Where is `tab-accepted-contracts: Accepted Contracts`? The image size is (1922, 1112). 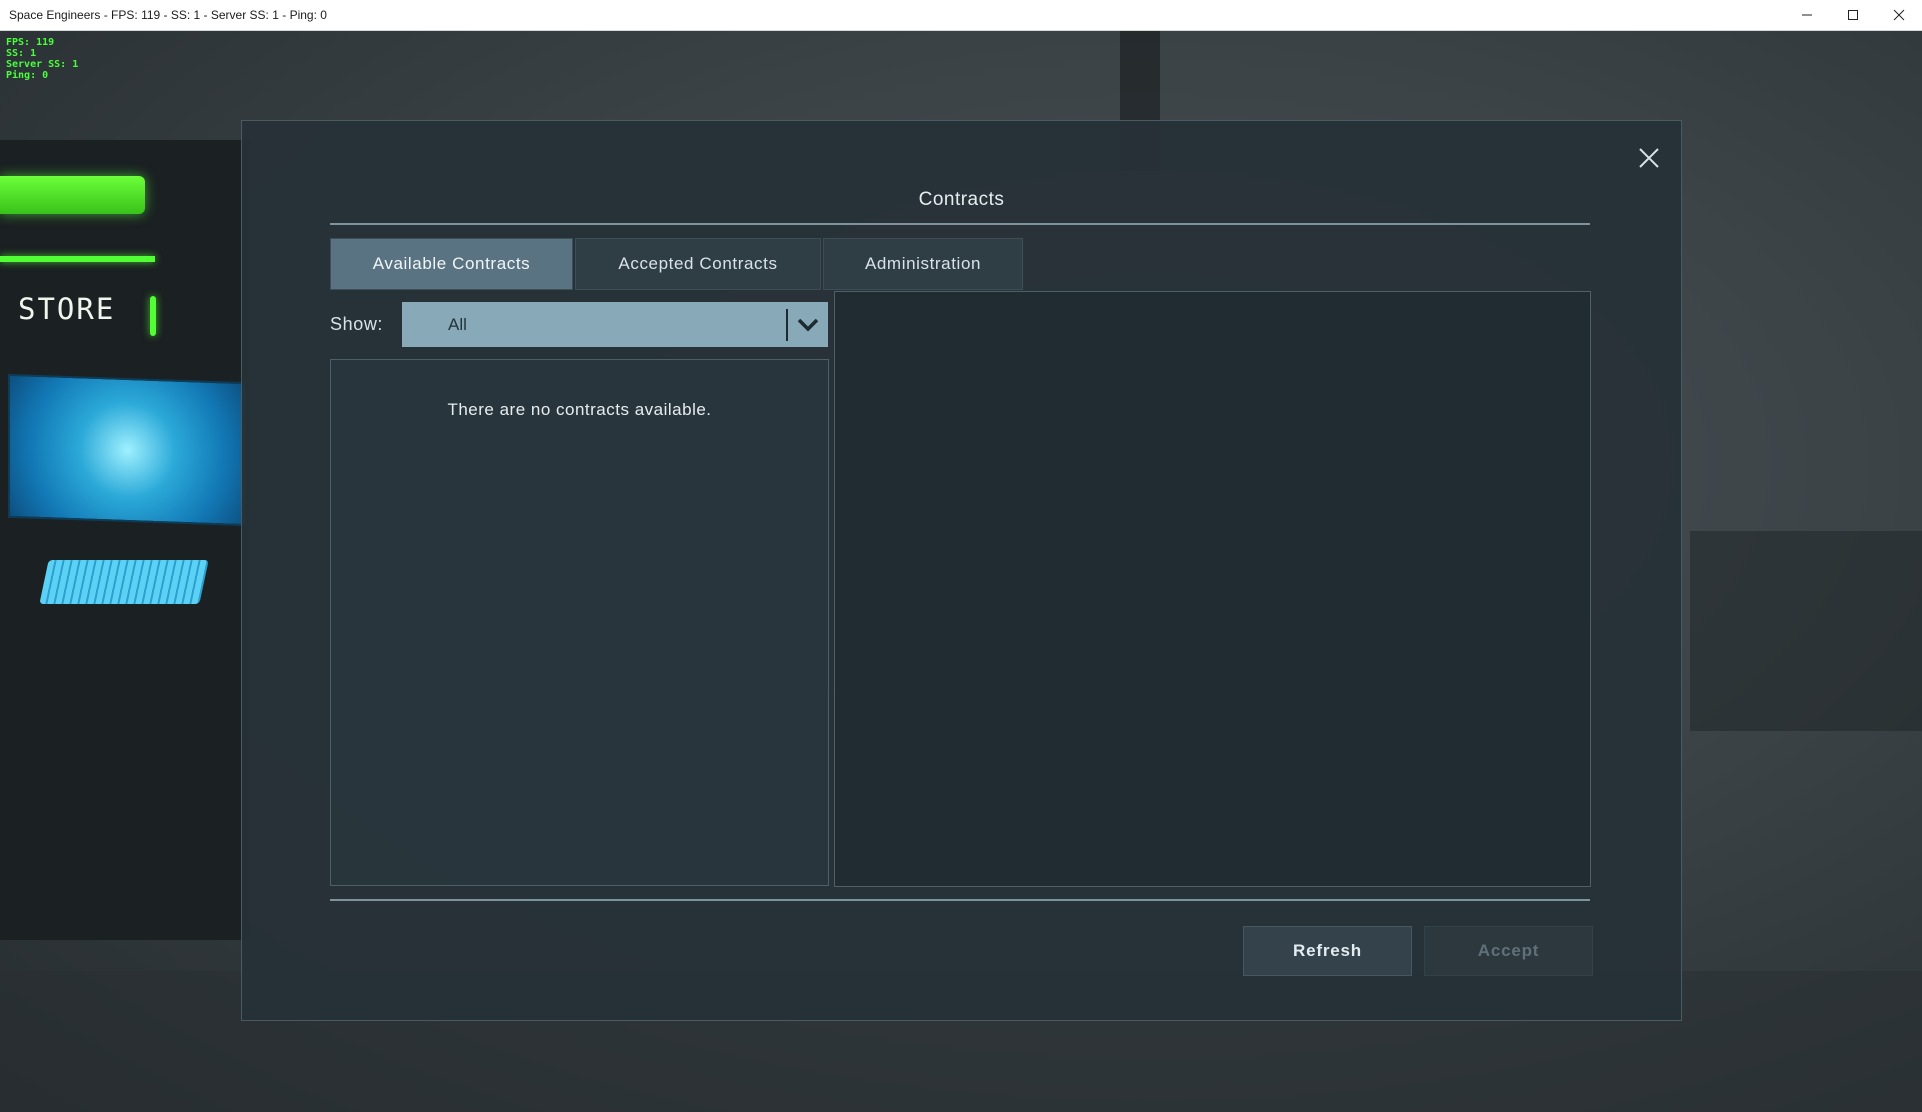
tab-accepted-contracts: Accepted Contracts is located at coordinates (698, 264).